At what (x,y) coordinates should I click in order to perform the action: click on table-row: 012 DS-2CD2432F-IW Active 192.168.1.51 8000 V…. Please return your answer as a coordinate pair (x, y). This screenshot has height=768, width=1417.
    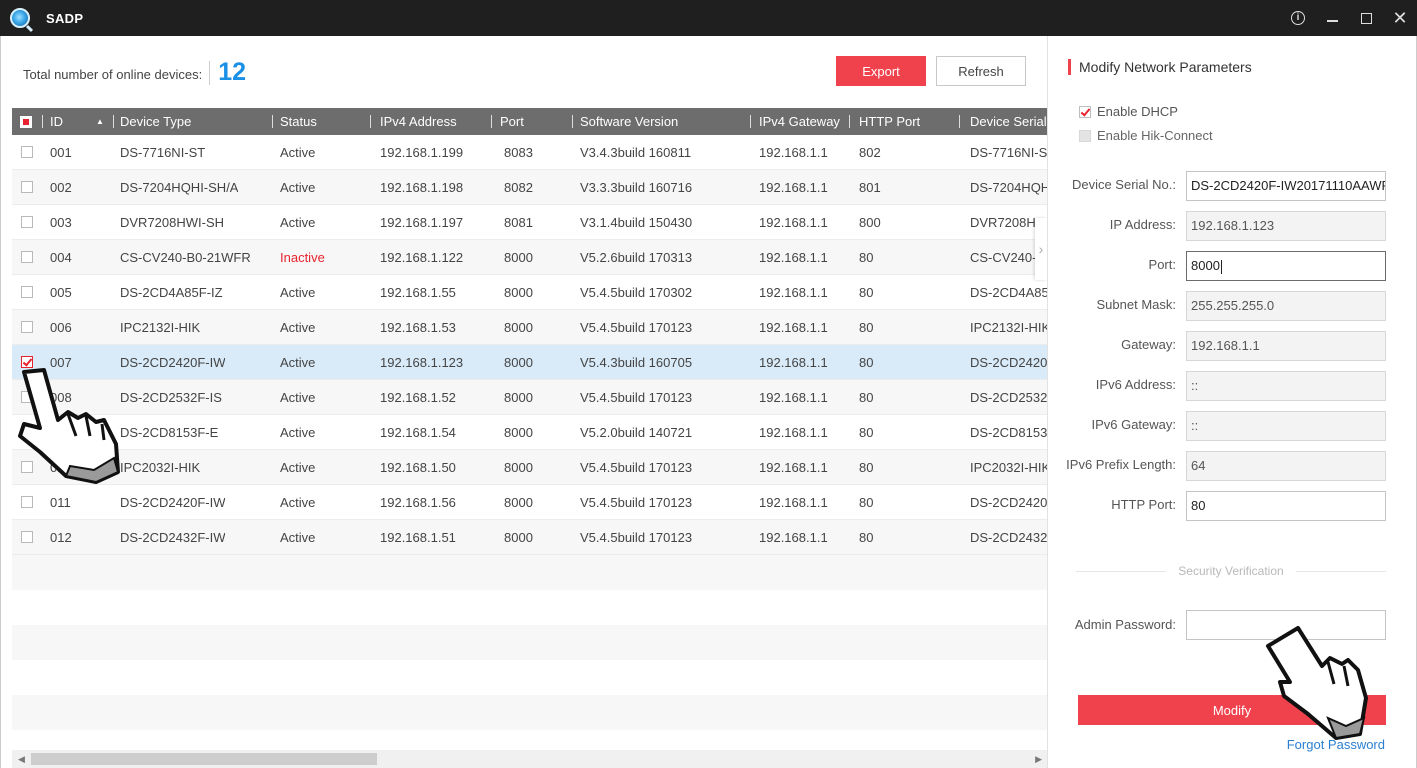
    Looking at the image, I should click on (530, 537).